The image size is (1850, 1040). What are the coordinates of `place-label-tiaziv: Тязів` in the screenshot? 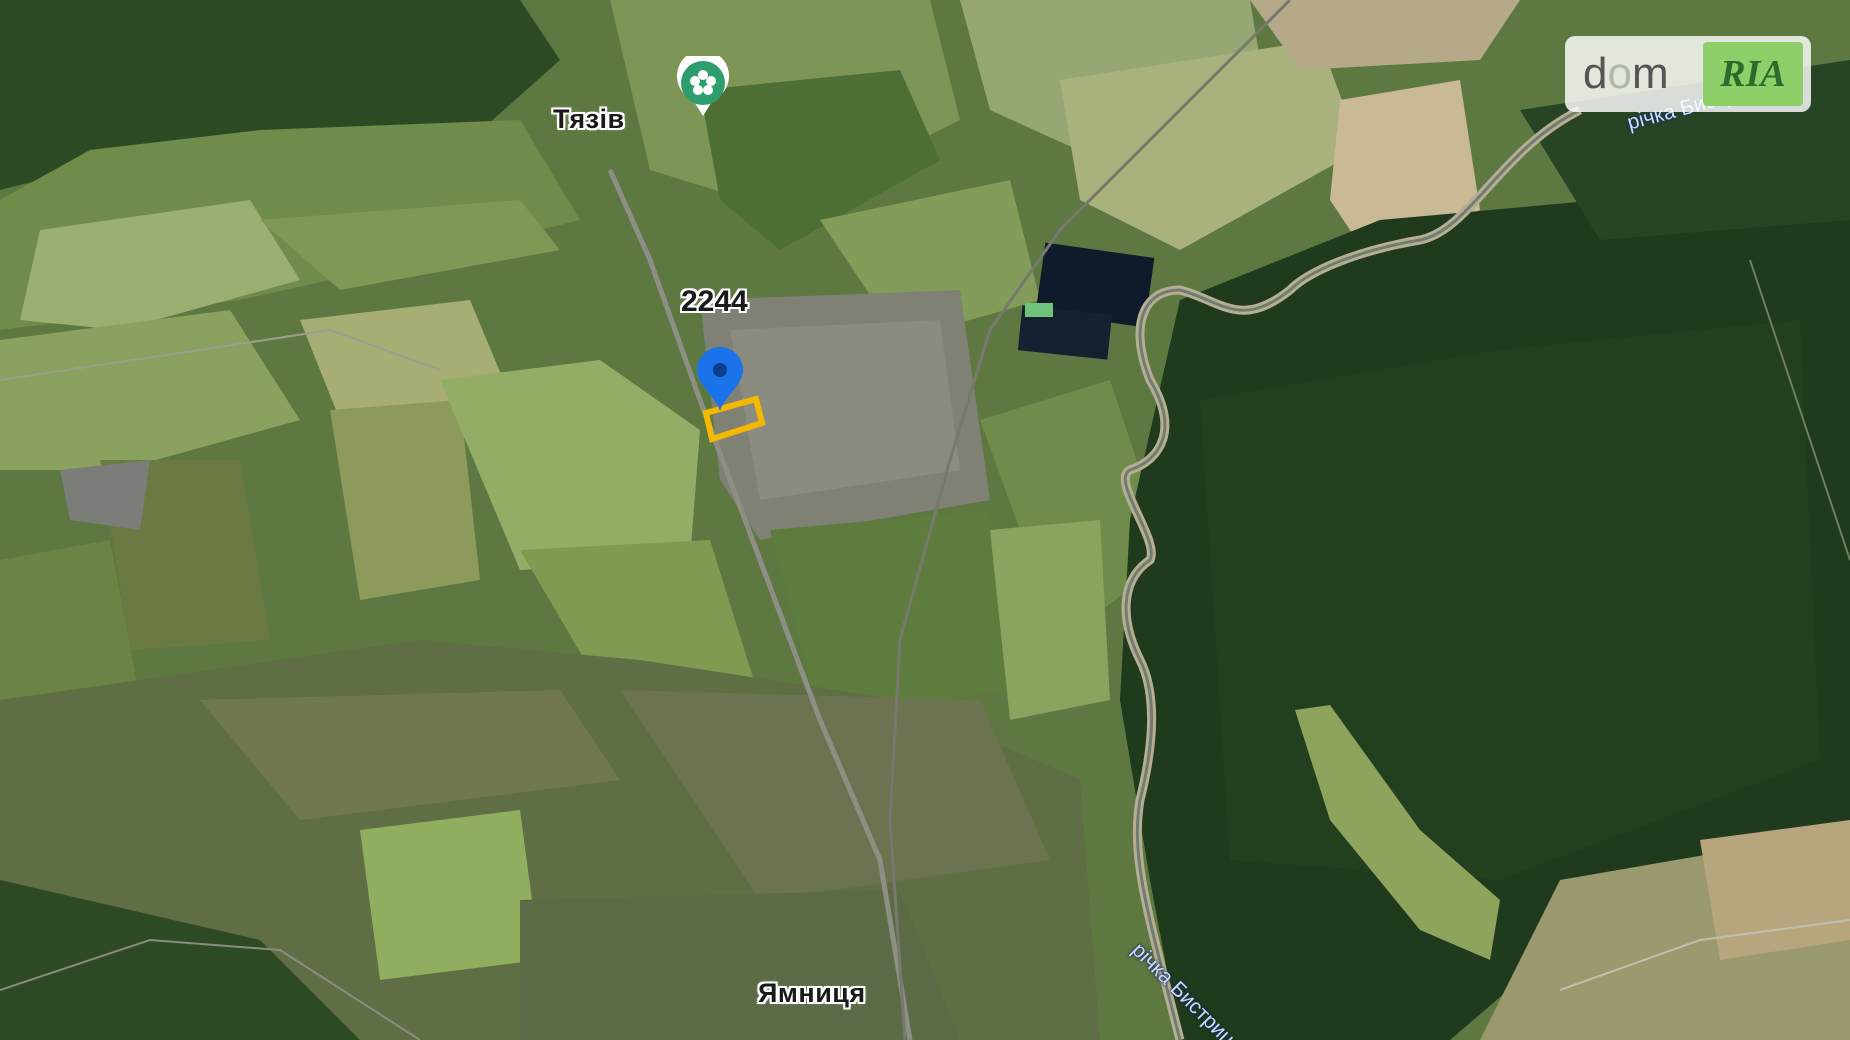 It's located at (589, 119).